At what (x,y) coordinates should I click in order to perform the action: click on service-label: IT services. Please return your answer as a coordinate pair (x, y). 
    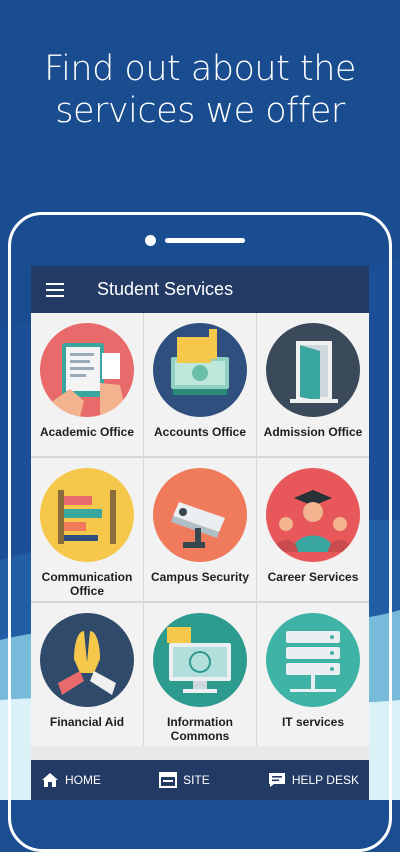
    Looking at the image, I should click on (313, 722).